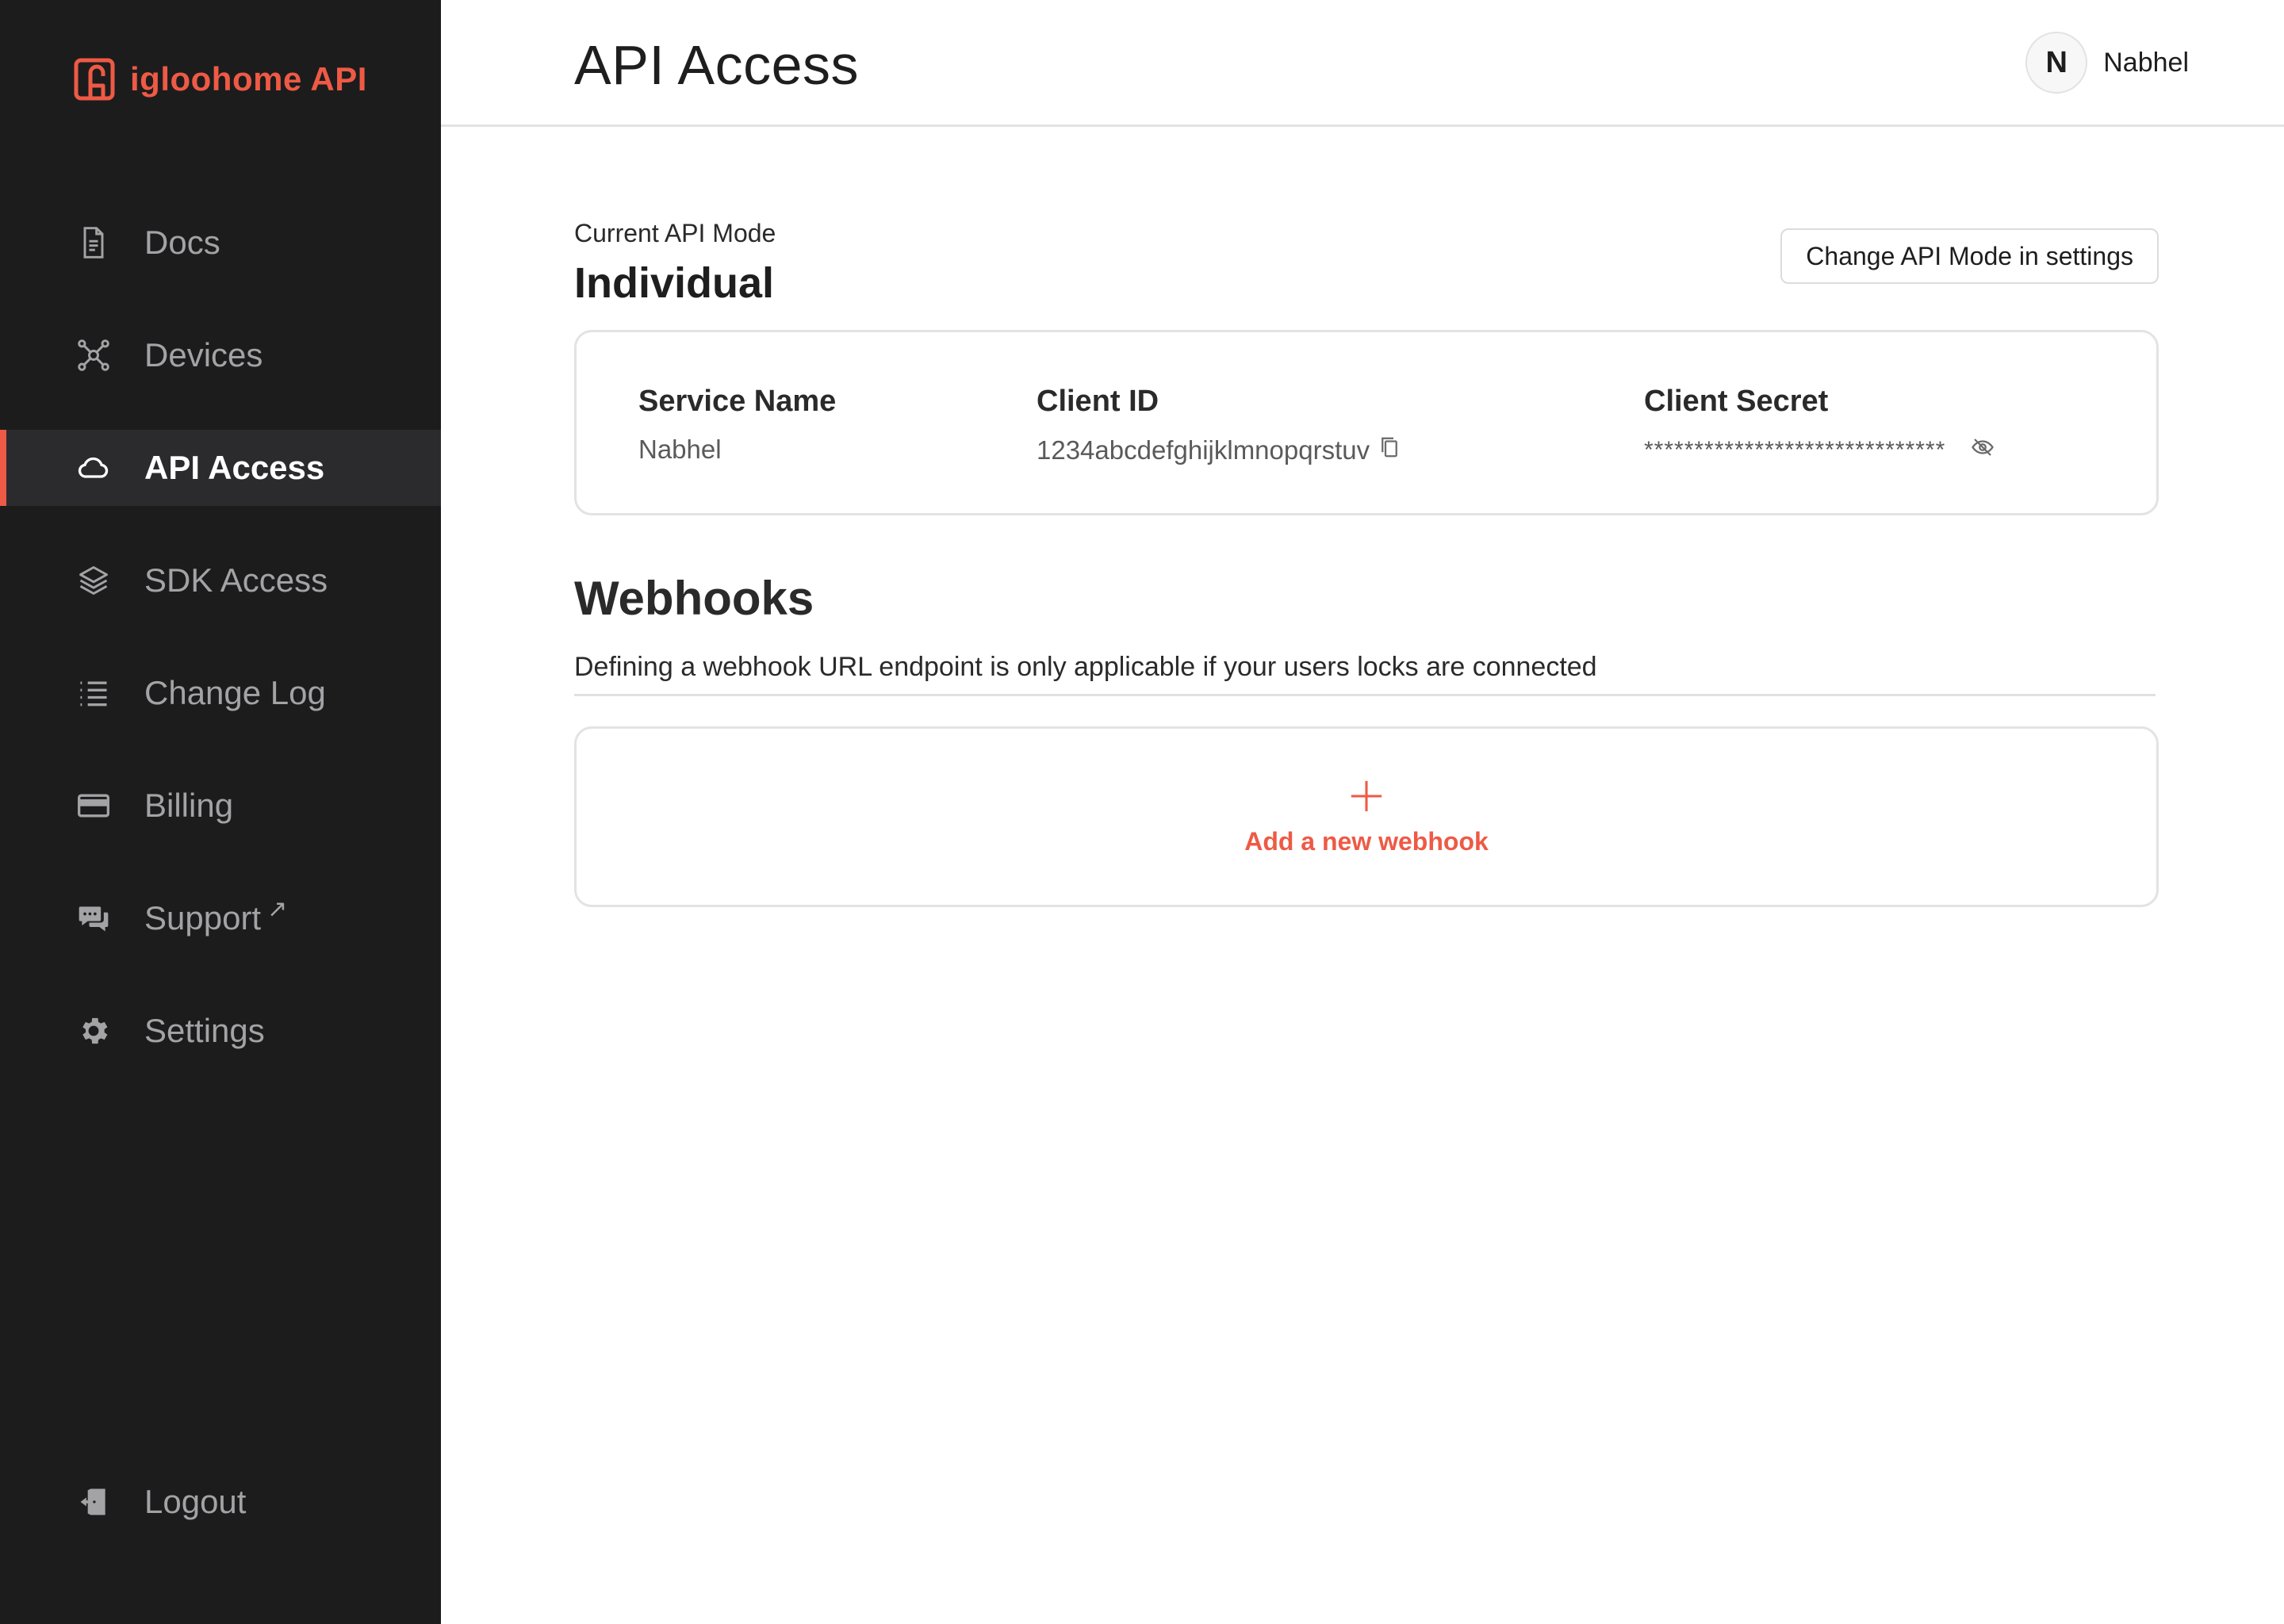 Image resolution: width=2284 pixels, height=1624 pixels. Describe the element at coordinates (204, 1030) in the screenshot. I see `sidebar-item-label: Settings` at that location.